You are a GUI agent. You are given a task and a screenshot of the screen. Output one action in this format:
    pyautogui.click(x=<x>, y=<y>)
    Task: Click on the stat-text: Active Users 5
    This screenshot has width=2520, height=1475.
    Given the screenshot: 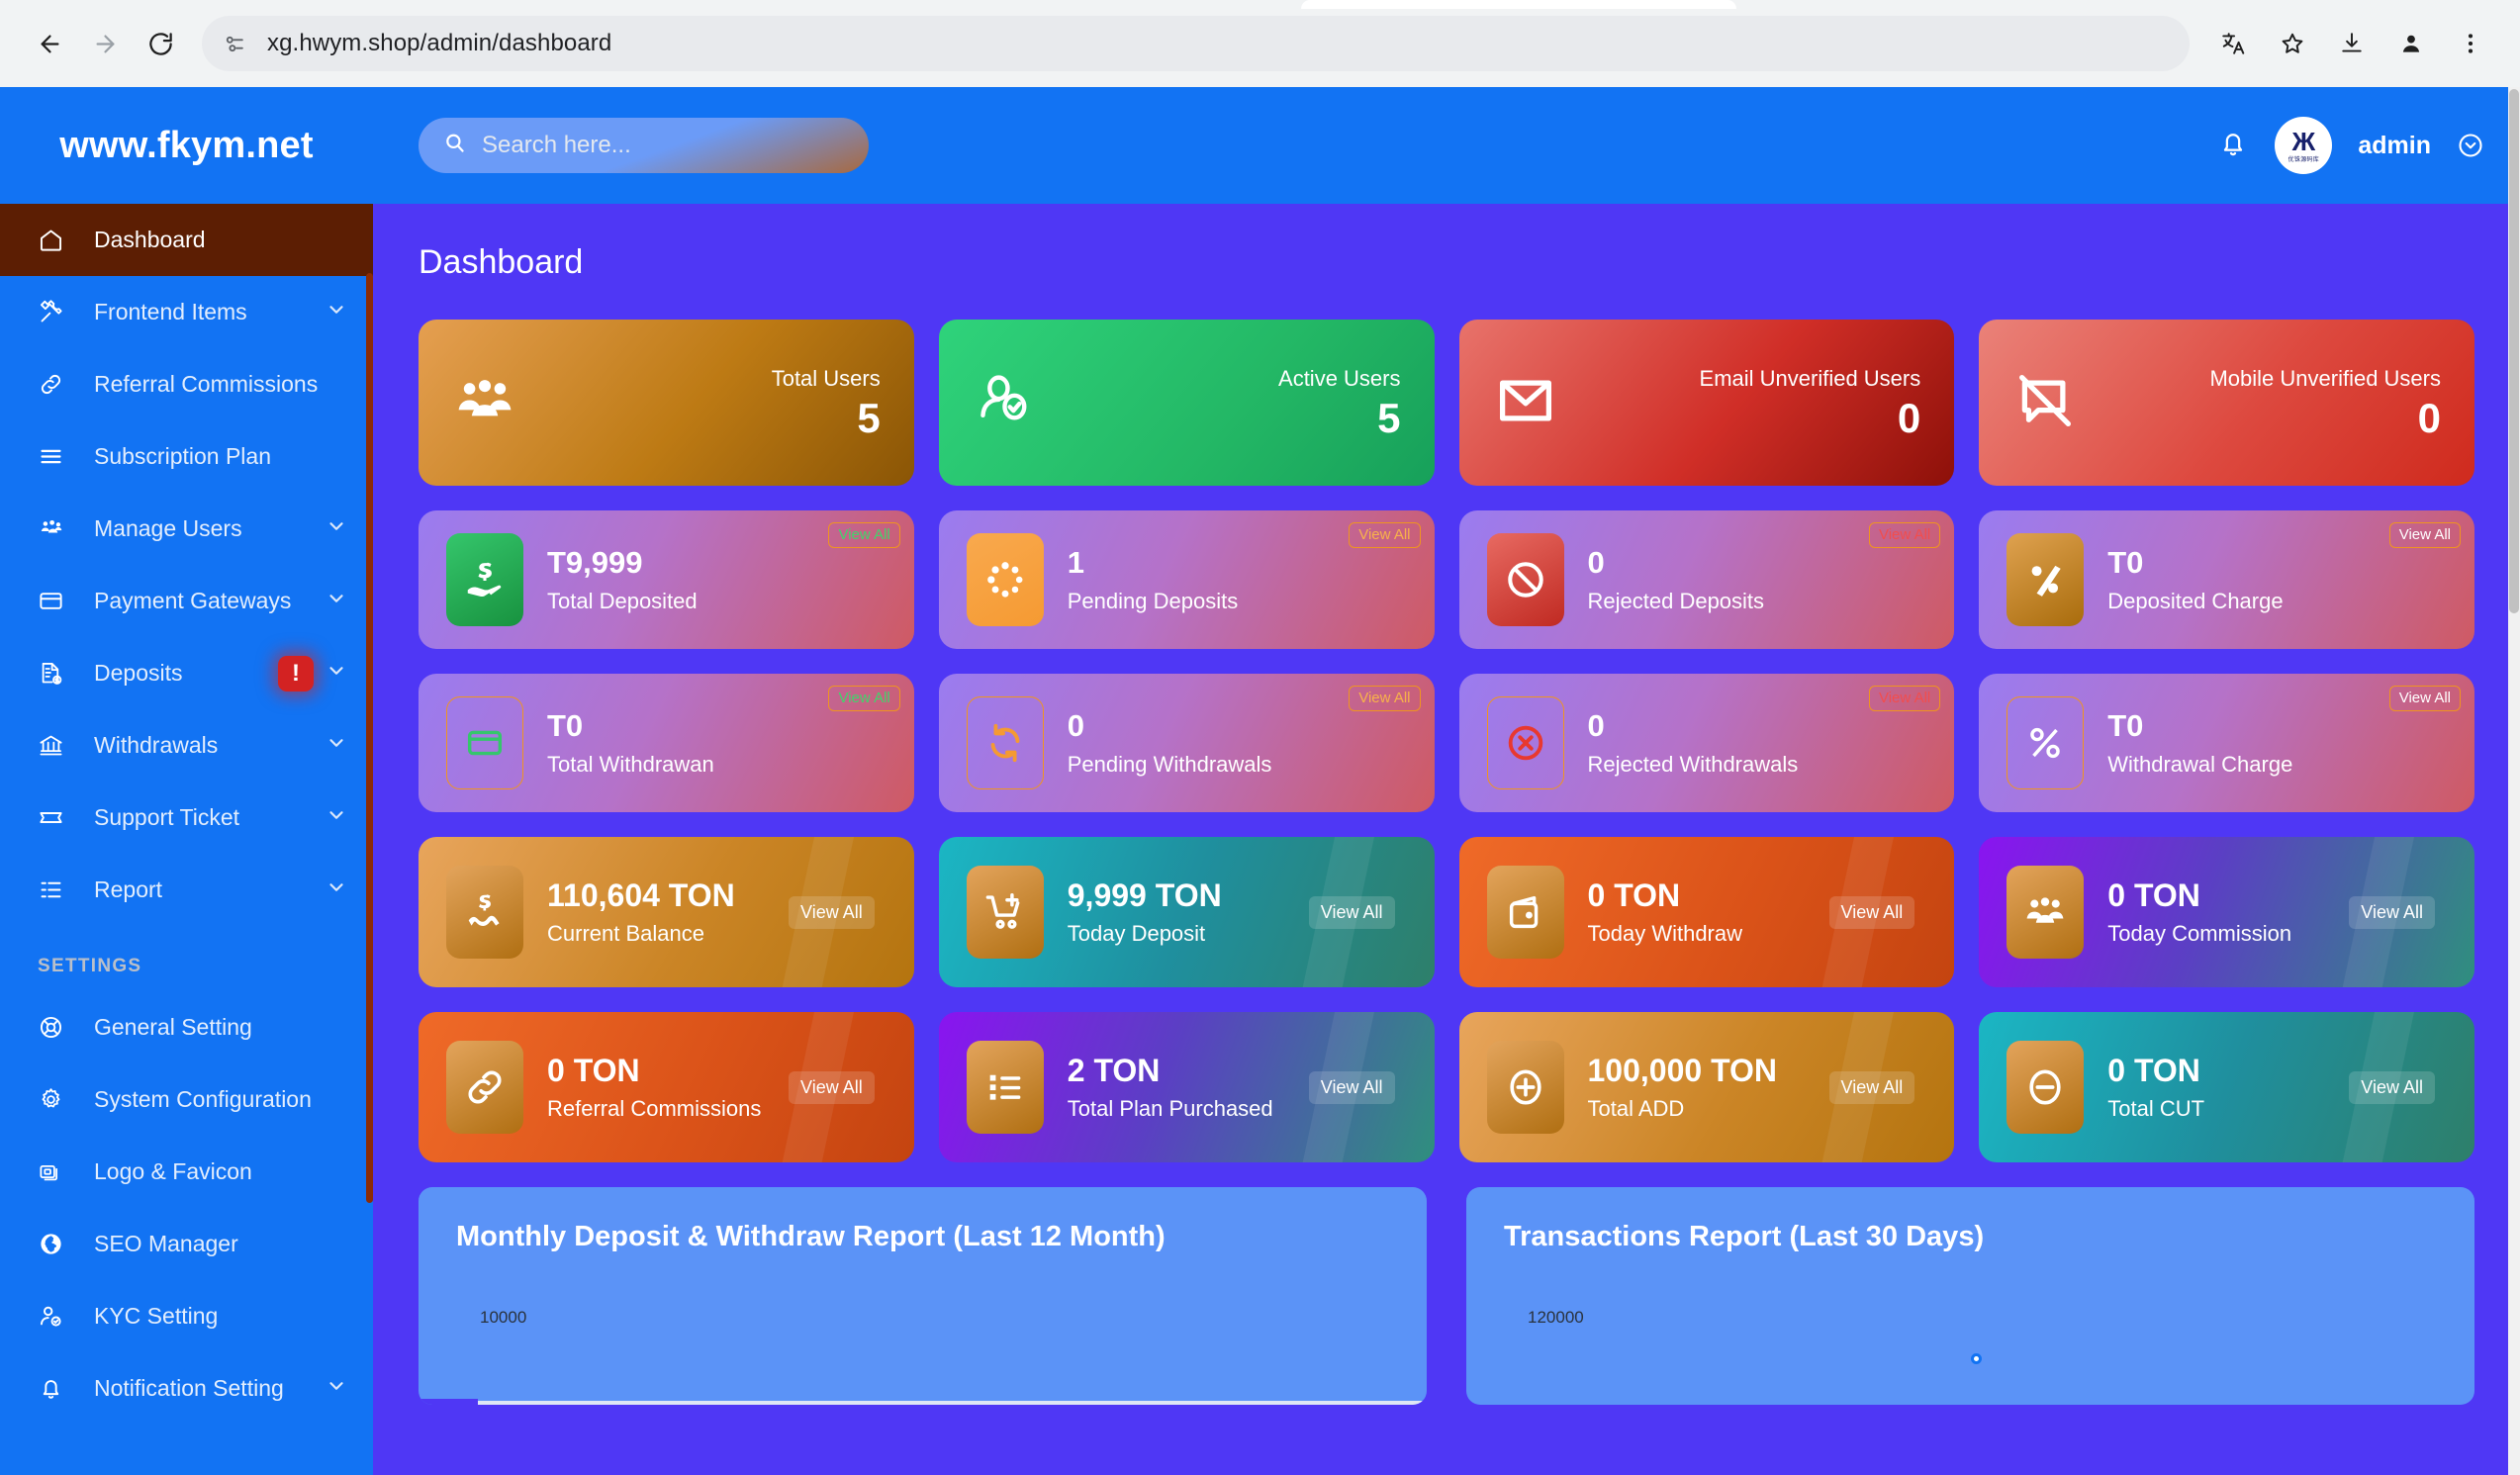 What is the action you would take?
    pyautogui.click(x=1339, y=403)
    